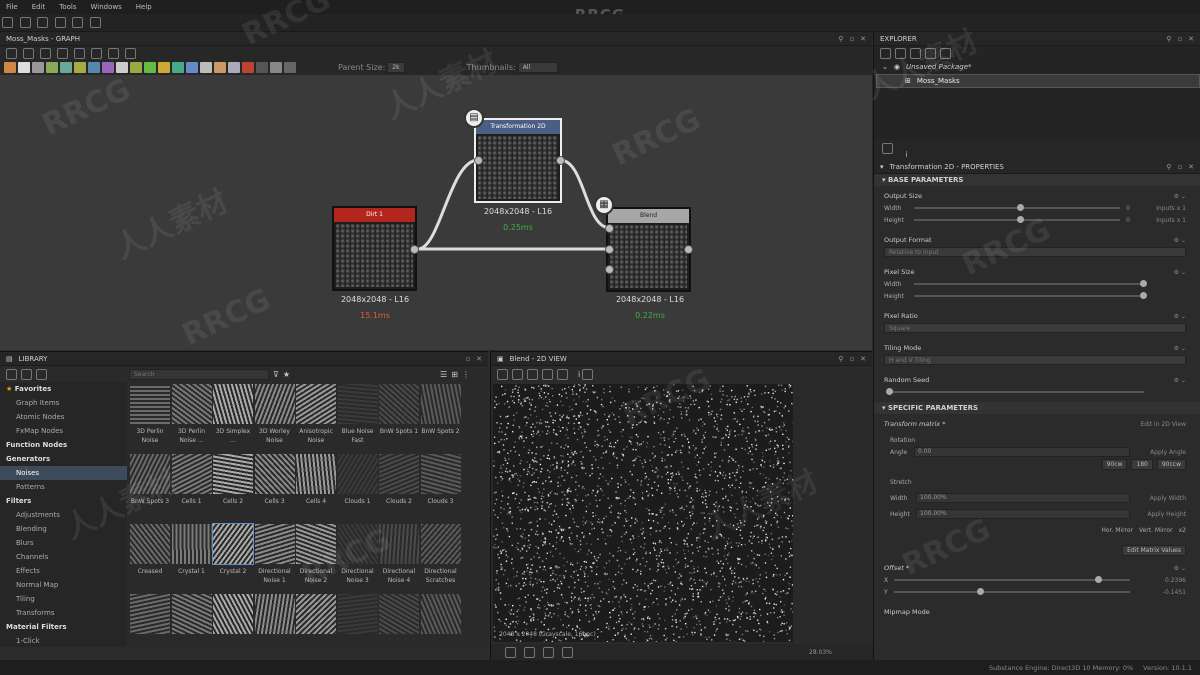 The width and height of the screenshot is (1200, 675). I want to click on pixel-width-slider, so click(1030, 283).